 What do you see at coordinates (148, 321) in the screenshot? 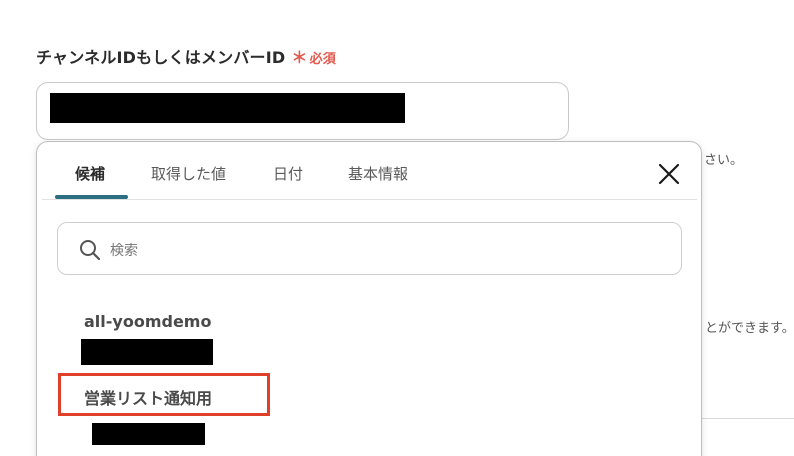
I see `option-title: all-yoomdemo` at bounding box center [148, 321].